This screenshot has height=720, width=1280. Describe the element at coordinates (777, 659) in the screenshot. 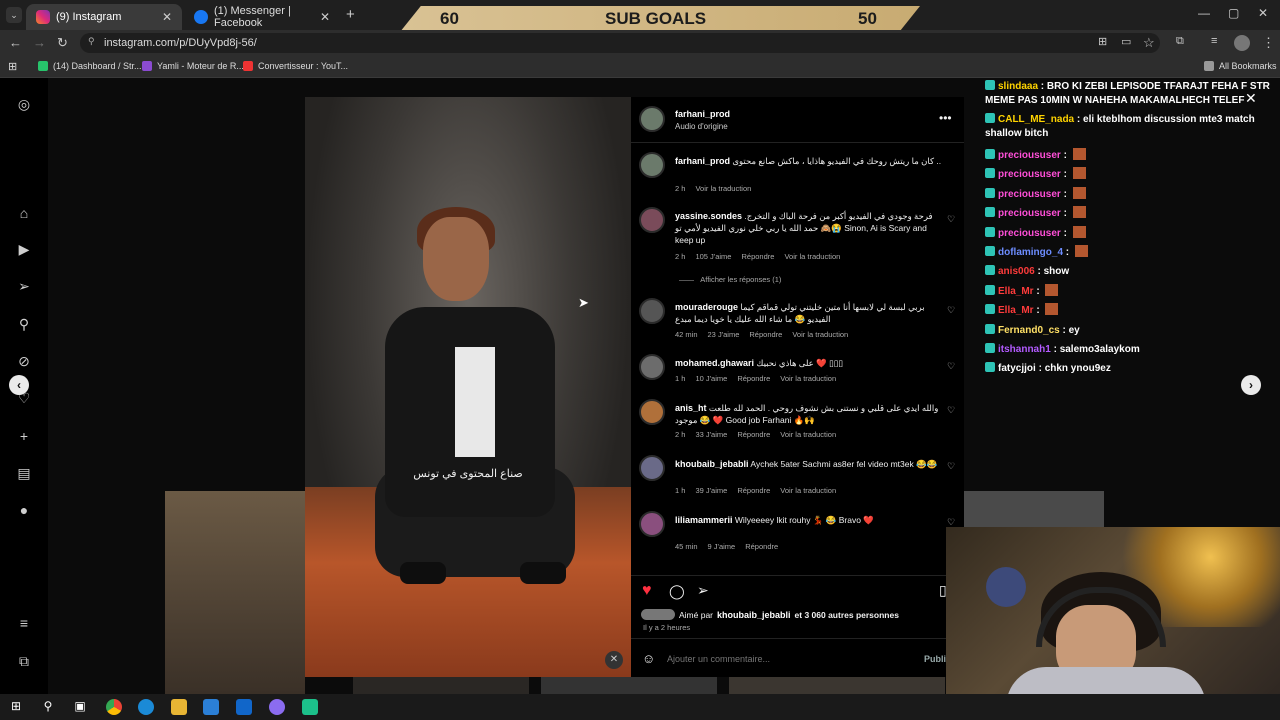

I see `comment-input` at that location.